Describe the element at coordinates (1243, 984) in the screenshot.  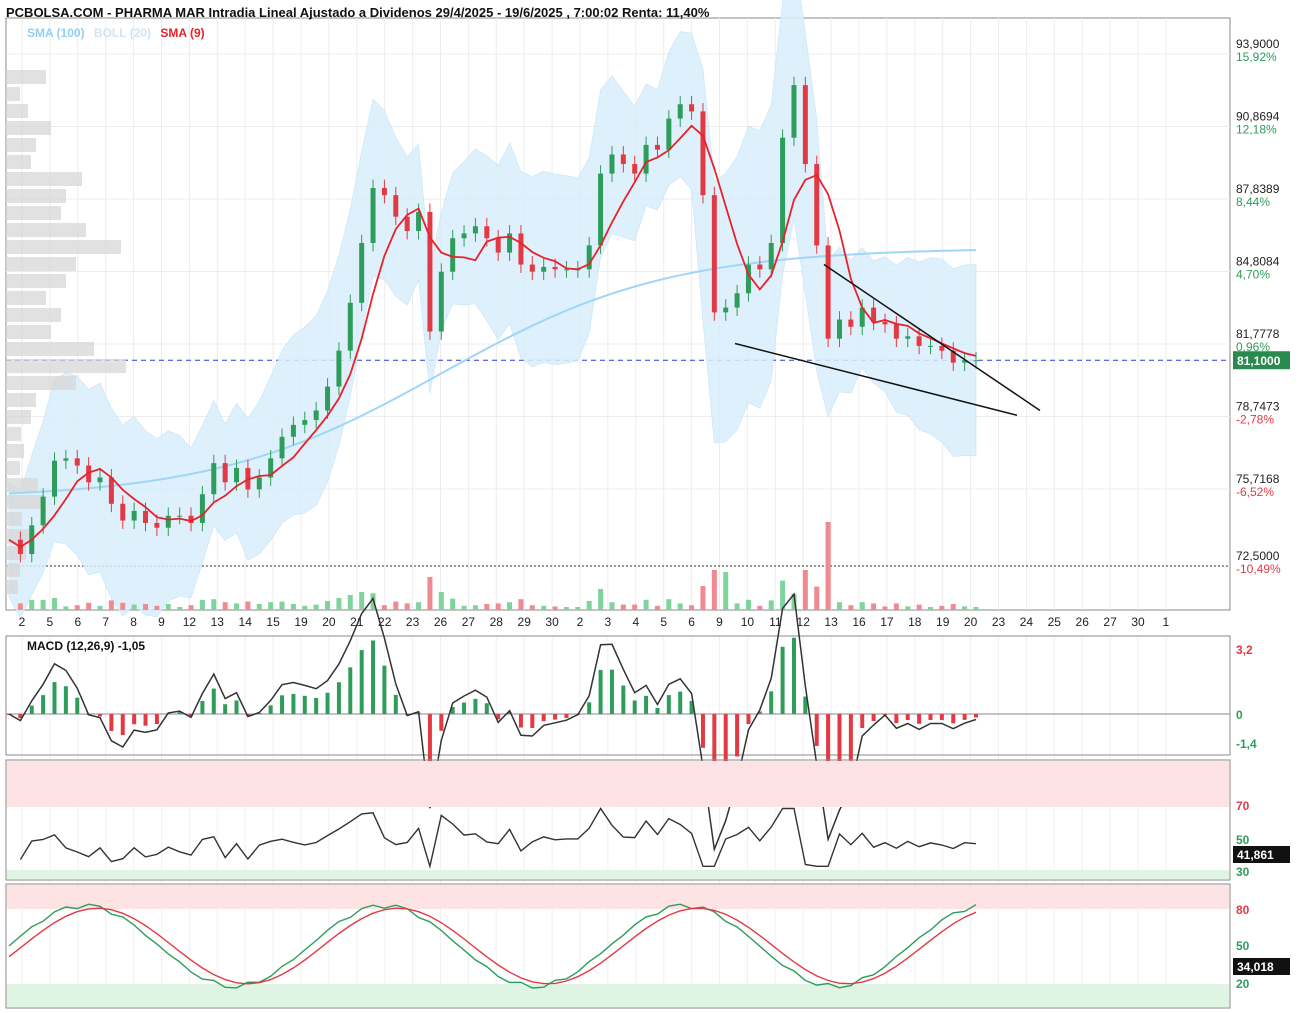
I see `panel-tick-label: 20` at that location.